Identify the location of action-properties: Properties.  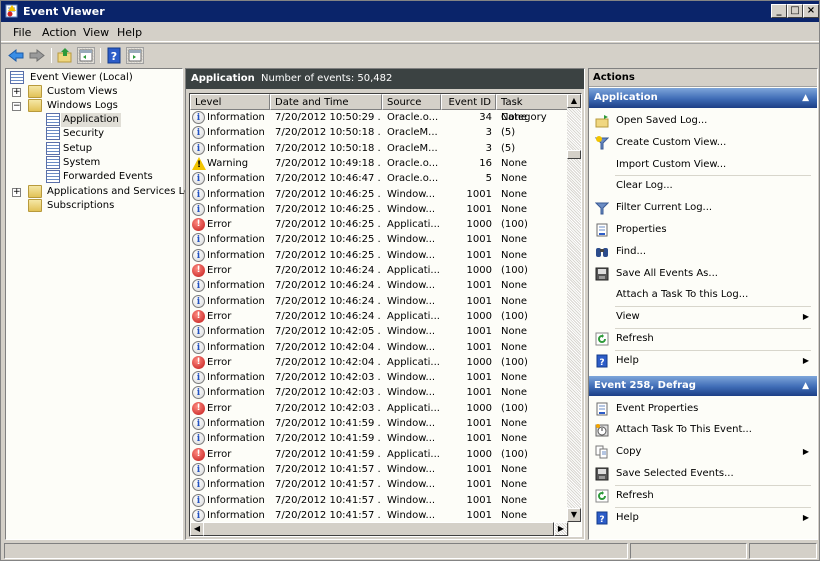
(703, 230).